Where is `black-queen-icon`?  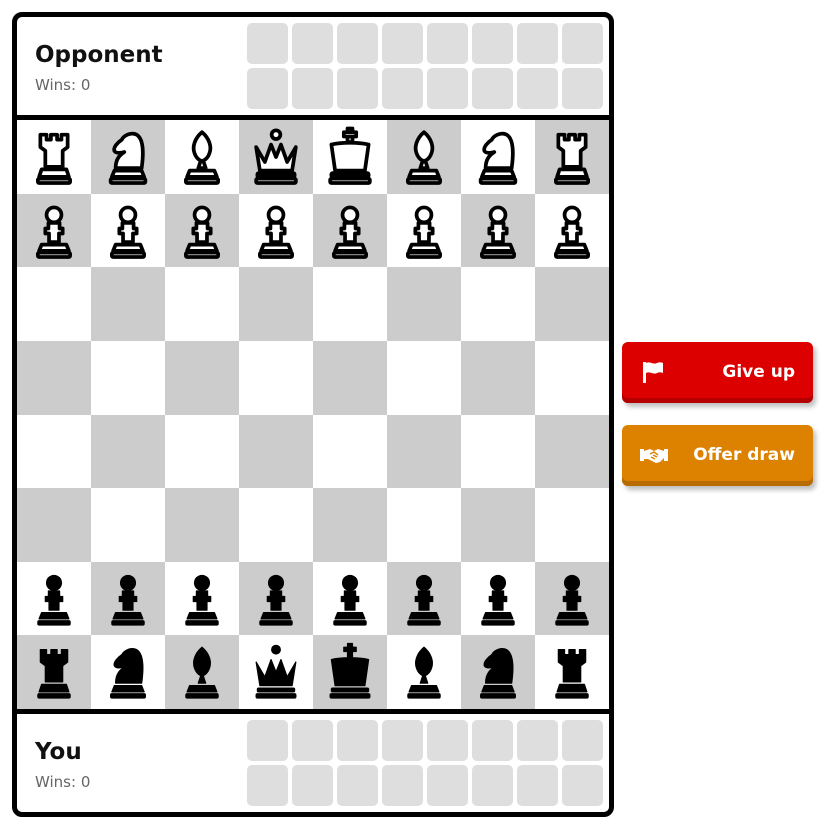
black-queen-icon is located at coordinates (276, 672).